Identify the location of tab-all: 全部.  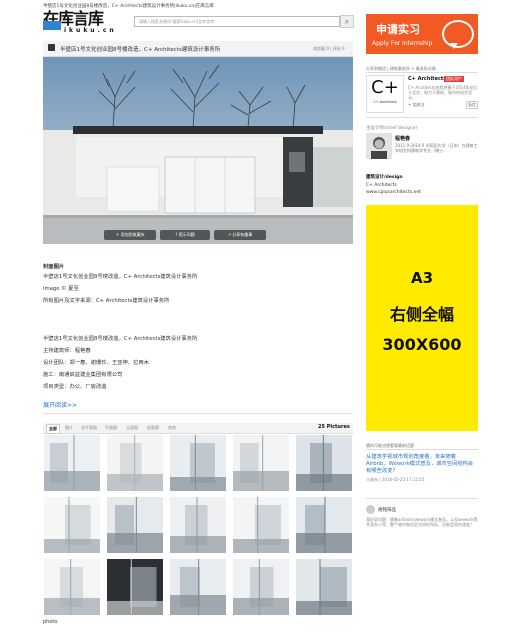
(53, 429).